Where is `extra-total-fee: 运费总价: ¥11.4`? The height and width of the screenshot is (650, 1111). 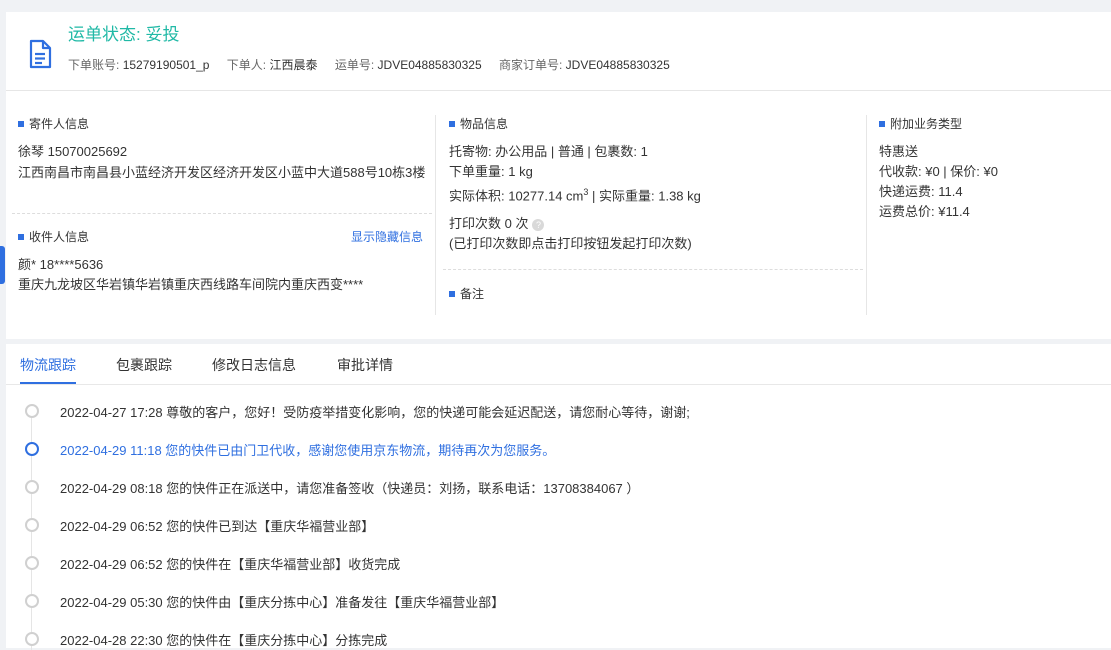 extra-total-fee: 运费总价: ¥11.4 is located at coordinates (924, 211).